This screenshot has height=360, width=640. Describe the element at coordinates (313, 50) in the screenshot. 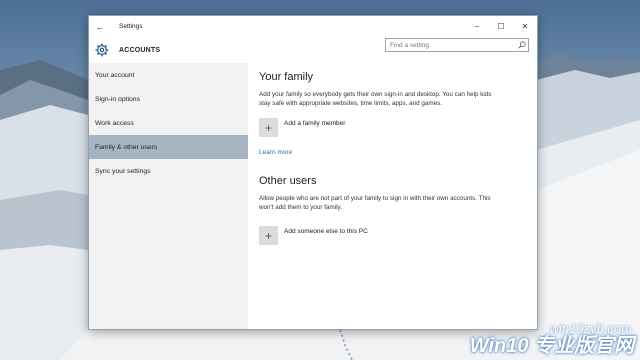

I see `page-header: ACCOUNTS` at that location.